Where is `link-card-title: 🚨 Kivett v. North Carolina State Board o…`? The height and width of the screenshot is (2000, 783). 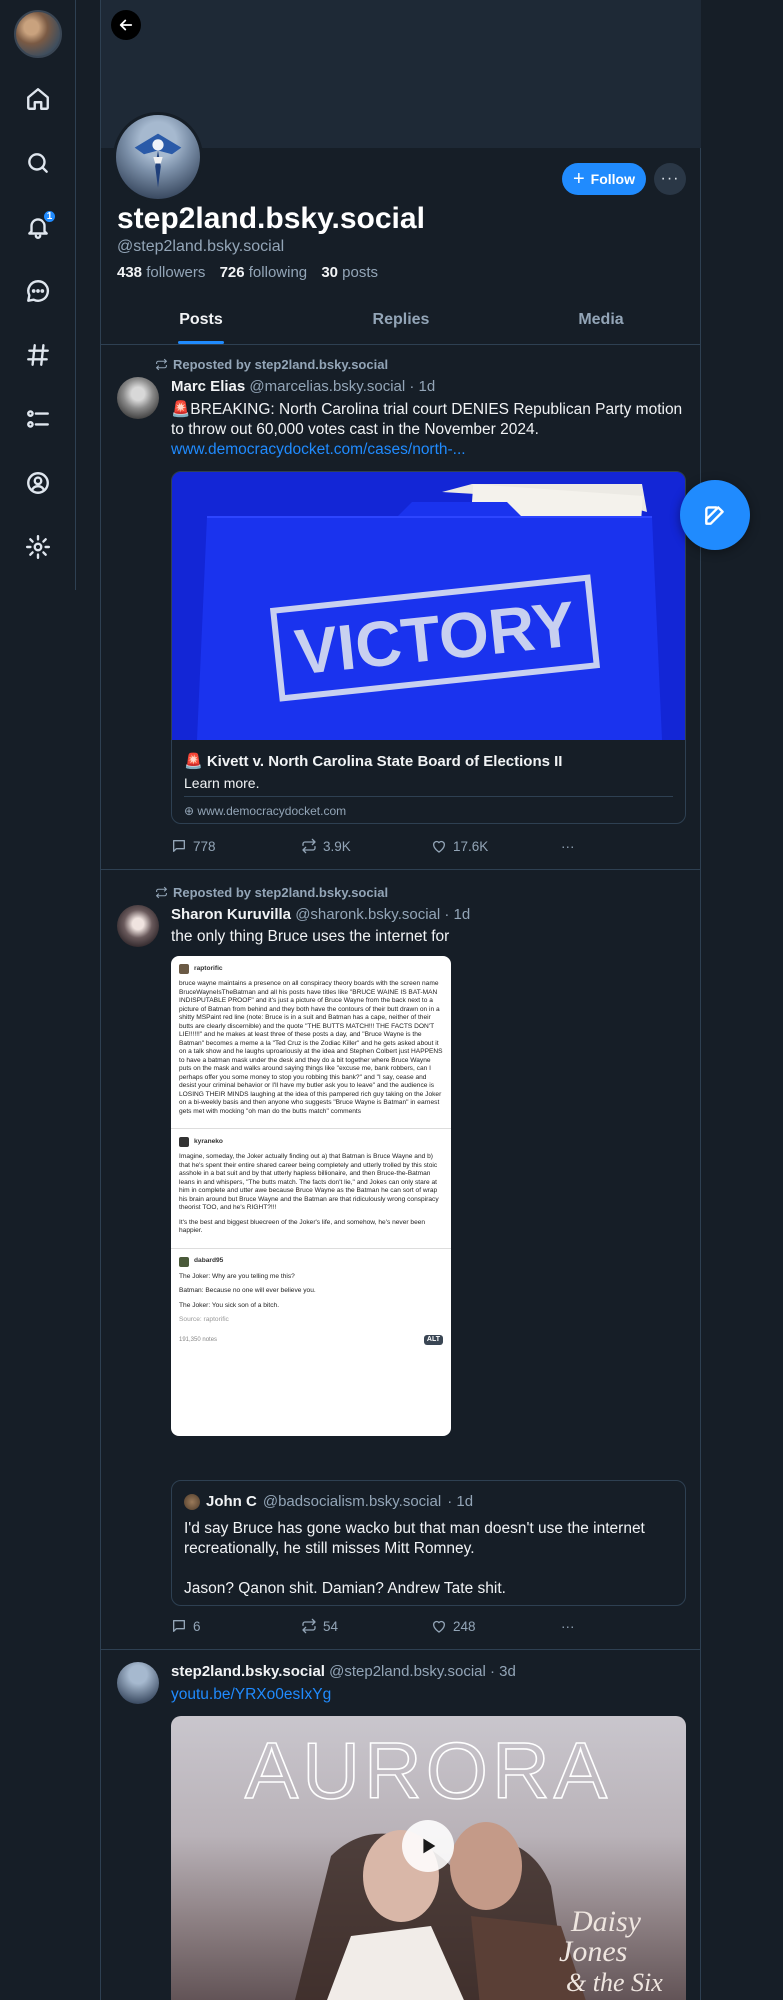
link-card-title: 🚨 Kivett v. North Carolina State Board o… is located at coordinates (373, 761).